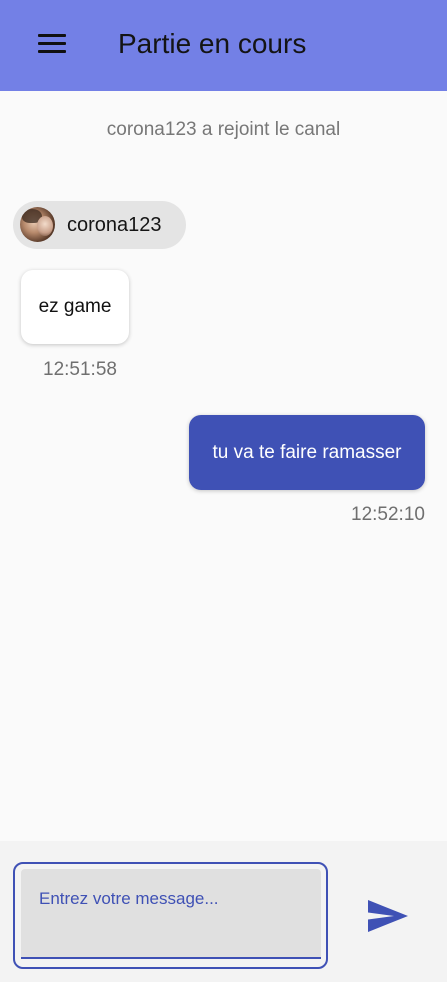  I want to click on sender-name: corona123, so click(114, 225).